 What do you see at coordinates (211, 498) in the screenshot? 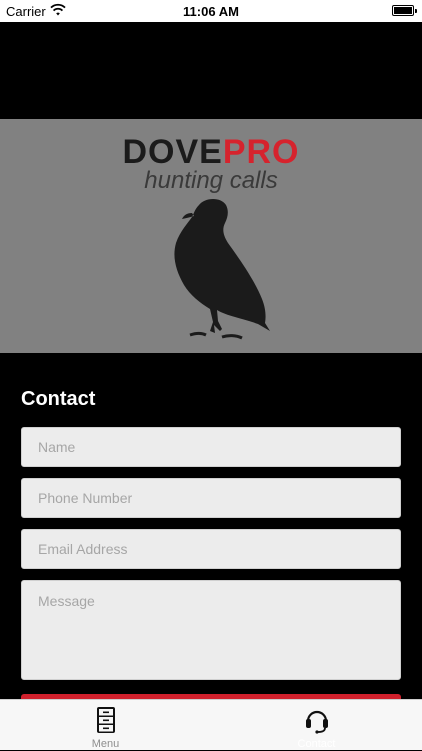
I see `phone-field` at bounding box center [211, 498].